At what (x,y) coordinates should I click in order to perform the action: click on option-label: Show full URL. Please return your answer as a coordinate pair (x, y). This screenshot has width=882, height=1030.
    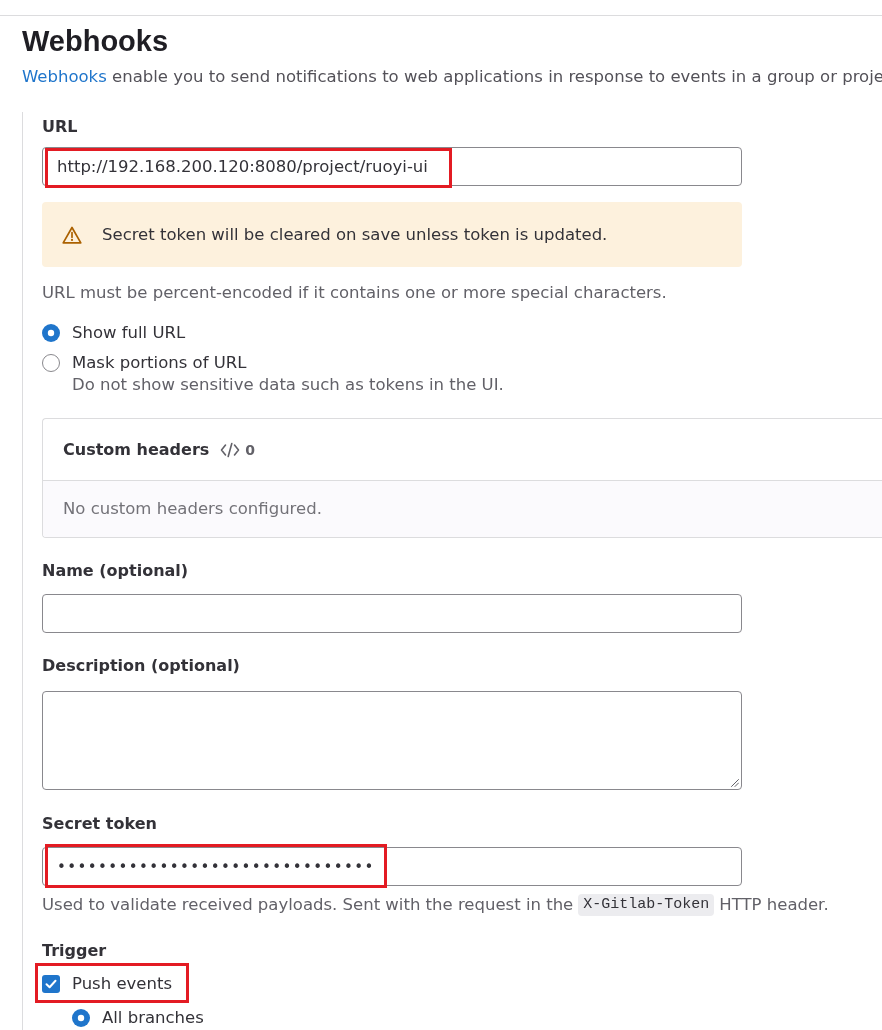
    Looking at the image, I should click on (129, 333).